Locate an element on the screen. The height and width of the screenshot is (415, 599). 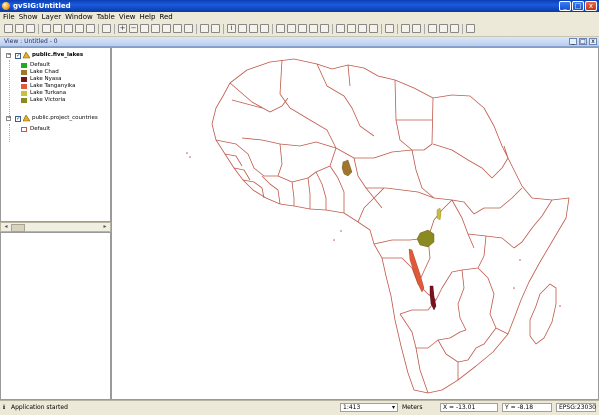
info-icon: i is located at coordinates (231, 28).